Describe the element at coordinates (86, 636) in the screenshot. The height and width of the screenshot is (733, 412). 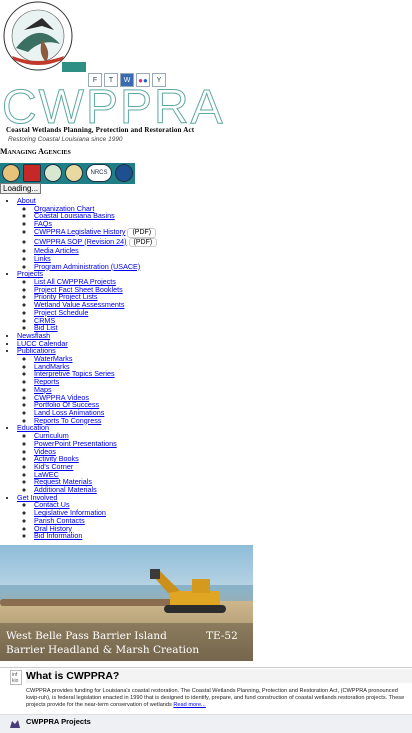
I see `hero-caption-title: West Belle Pass Barrier Island` at that location.